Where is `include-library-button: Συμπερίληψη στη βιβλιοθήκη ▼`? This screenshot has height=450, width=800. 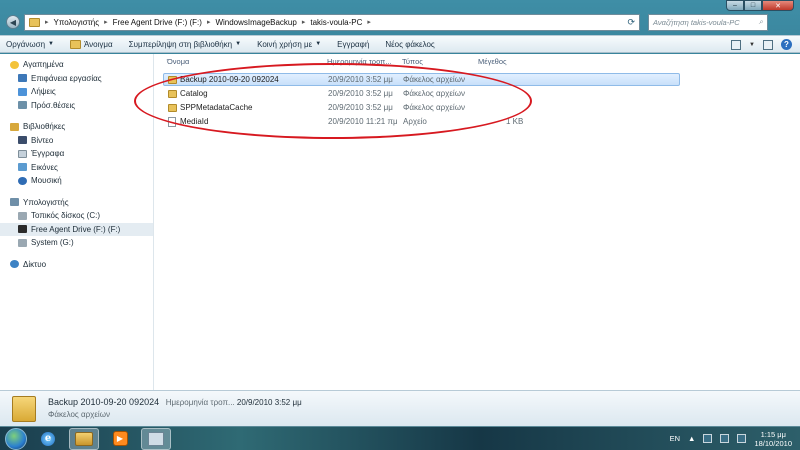 include-library-button: Συμπερίληψη στη βιβλιοθήκη ▼ is located at coordinates (185, 44).